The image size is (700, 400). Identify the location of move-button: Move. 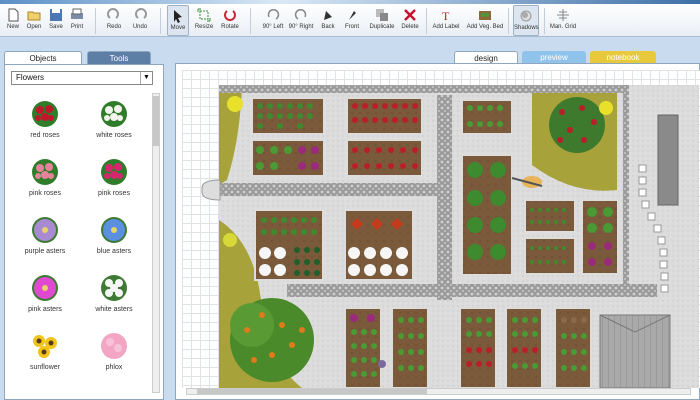
(178, 20).